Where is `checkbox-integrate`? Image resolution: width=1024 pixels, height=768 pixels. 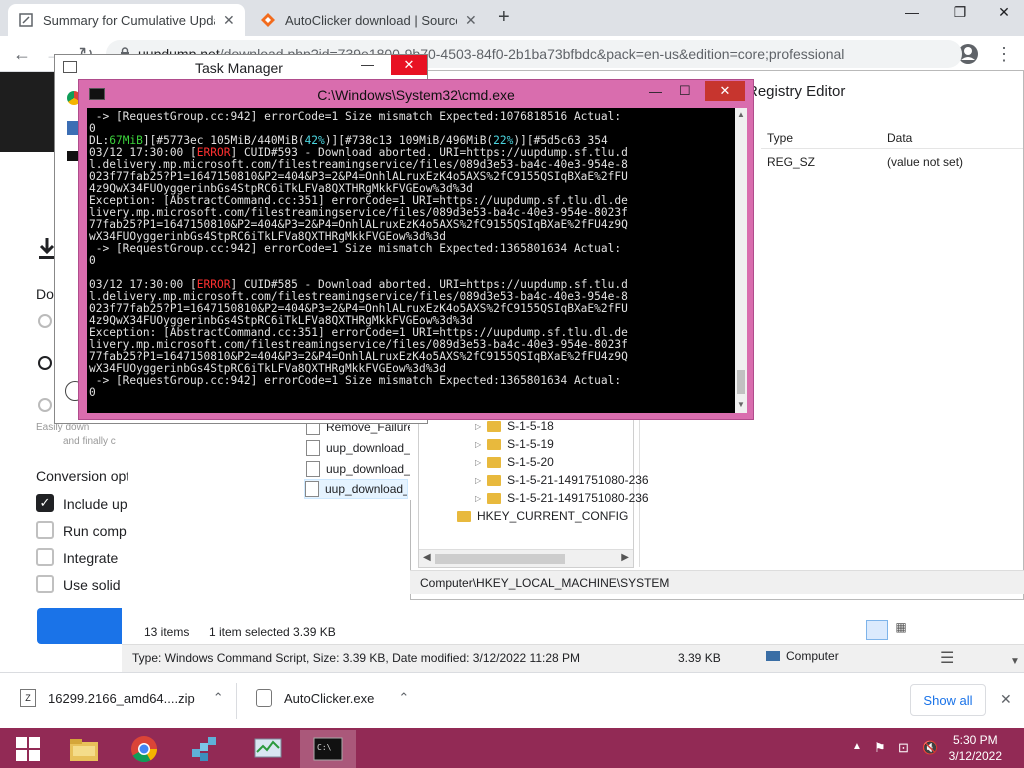
checkbox-integrate is located at coordinates (45, 557).